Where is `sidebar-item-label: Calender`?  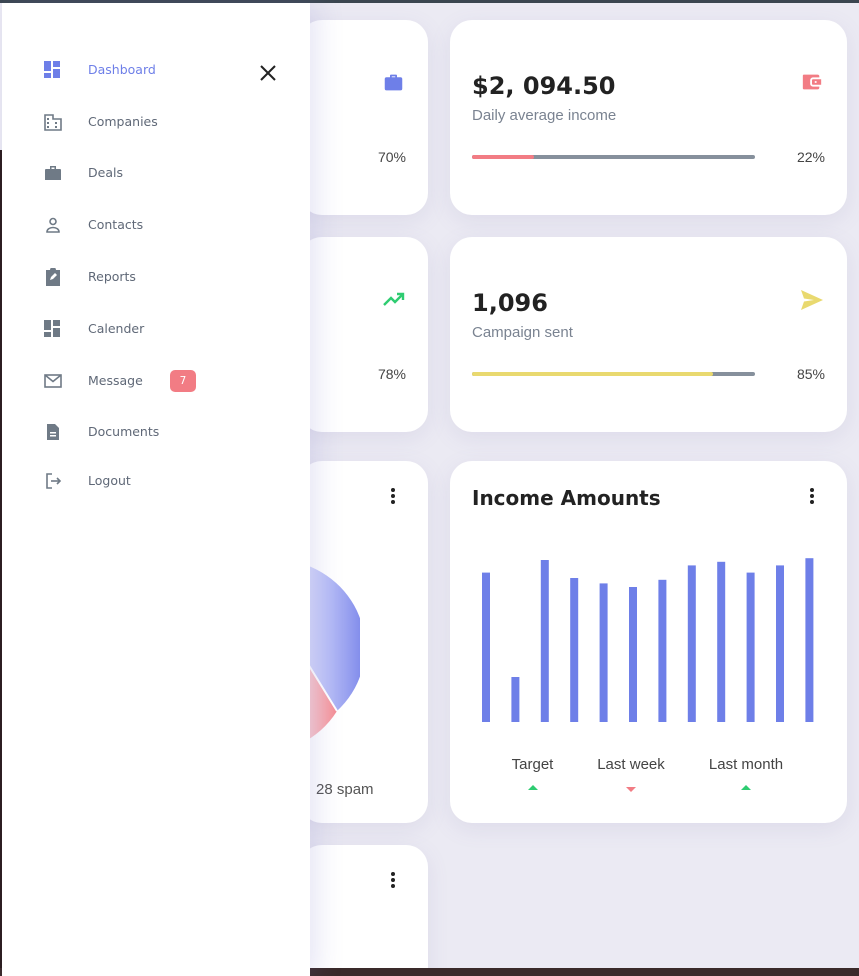
sidebar-item-label: Calender is located at coordinates (116, 328).